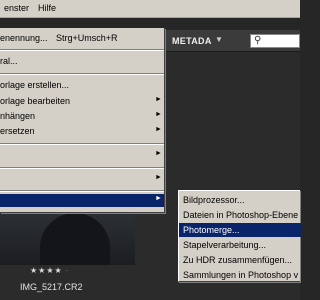 The image size is (320, 300). Describe the element at coordinates (82, 155) in the screenshot. I see `menu-item-submenu-a: ►` at that location.